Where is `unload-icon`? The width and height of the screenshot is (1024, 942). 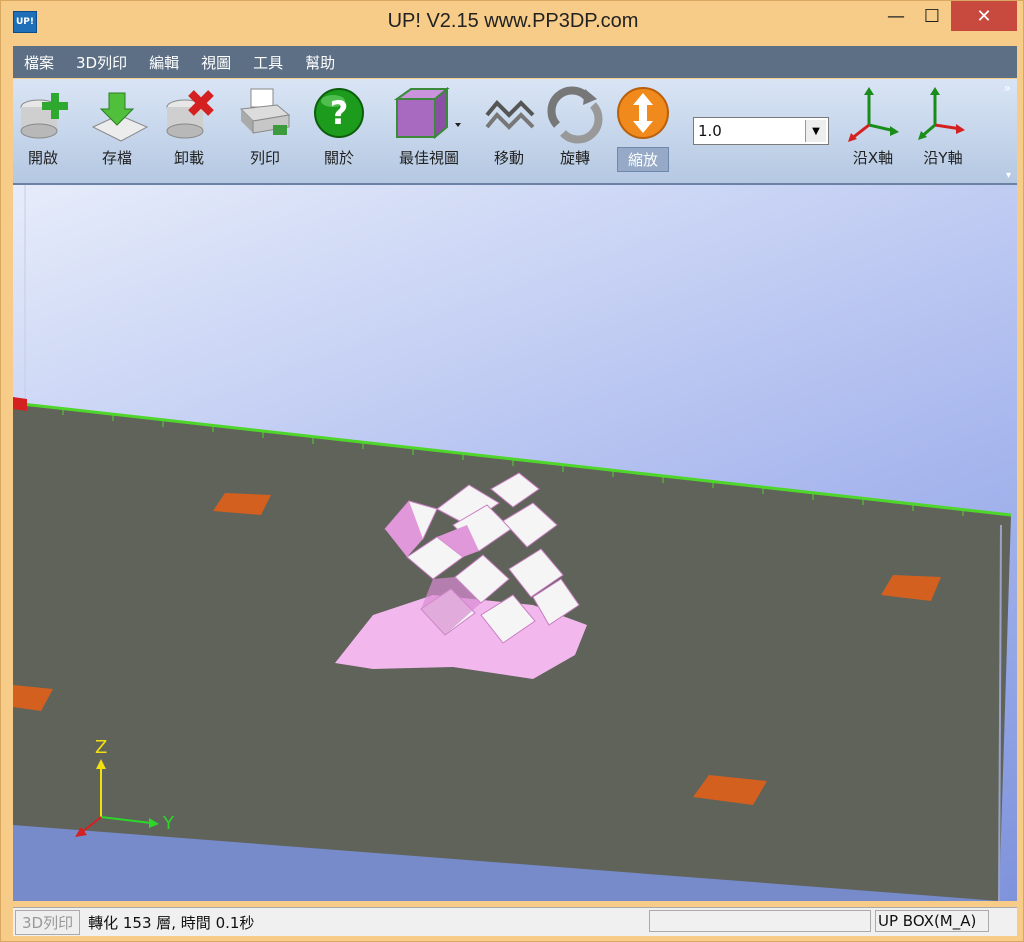 unload-icon is located at coordinates (190, 114).